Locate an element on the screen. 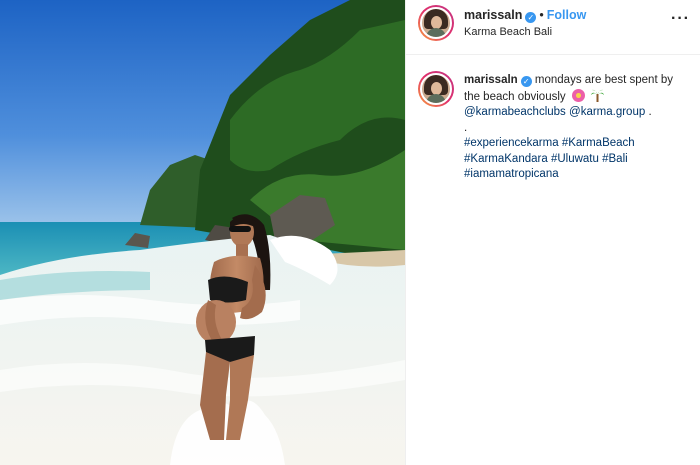  hashtag-link: #KarmaKandara is located at coordinates (506, 159).